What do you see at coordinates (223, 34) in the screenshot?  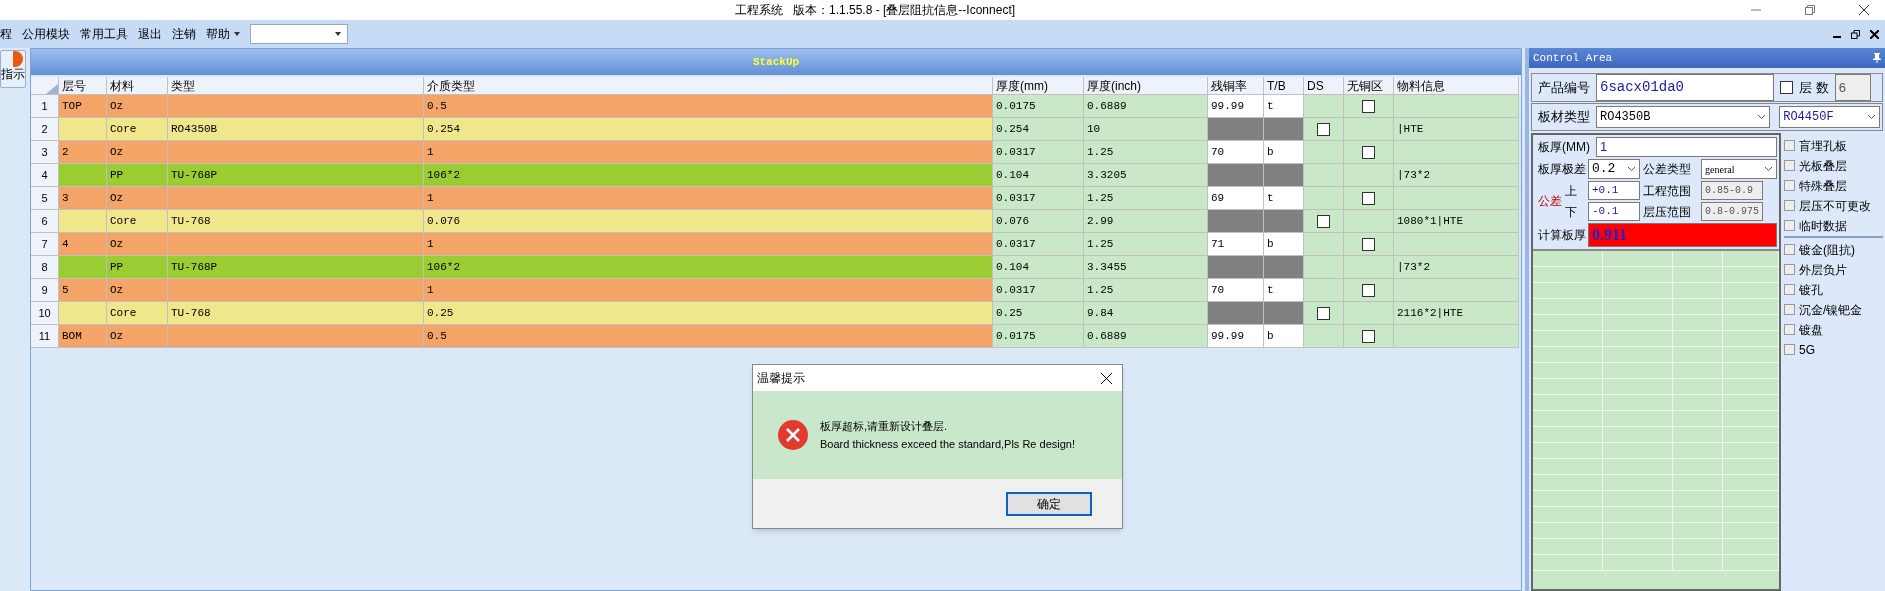 I see `menu-item: 帮助` at bounding box center [223, 34].